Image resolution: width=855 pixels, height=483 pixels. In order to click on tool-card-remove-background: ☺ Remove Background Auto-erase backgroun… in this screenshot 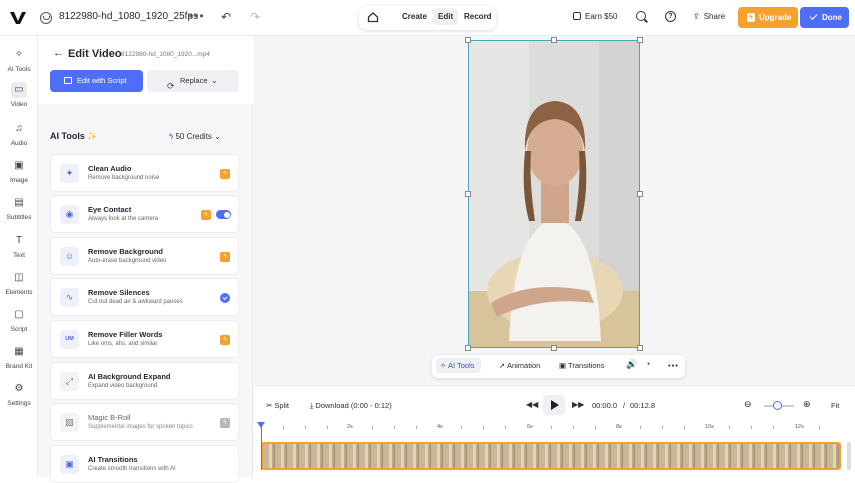, I will do `click(144, 256)`.